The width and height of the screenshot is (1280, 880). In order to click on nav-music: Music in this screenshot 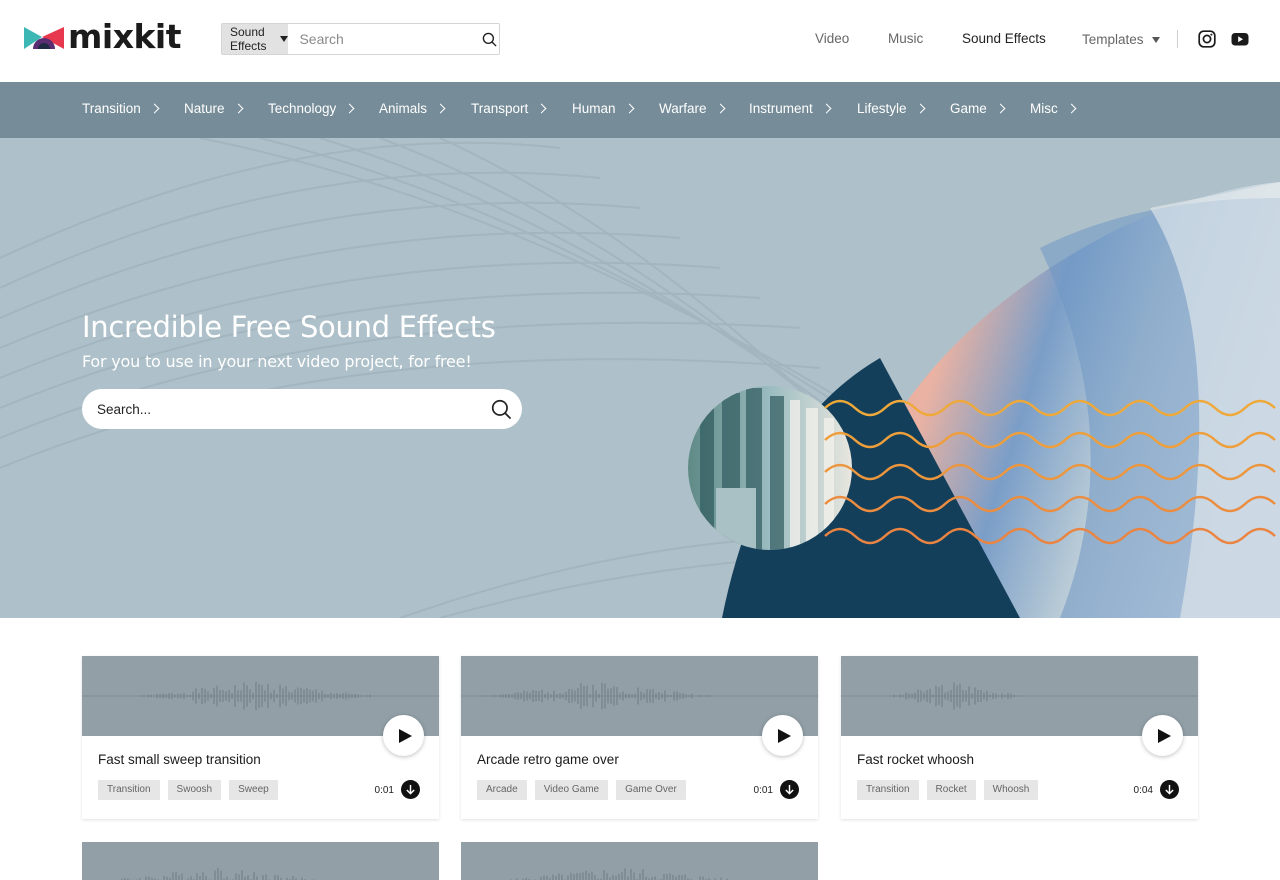, I will do `click(905, 38)`.